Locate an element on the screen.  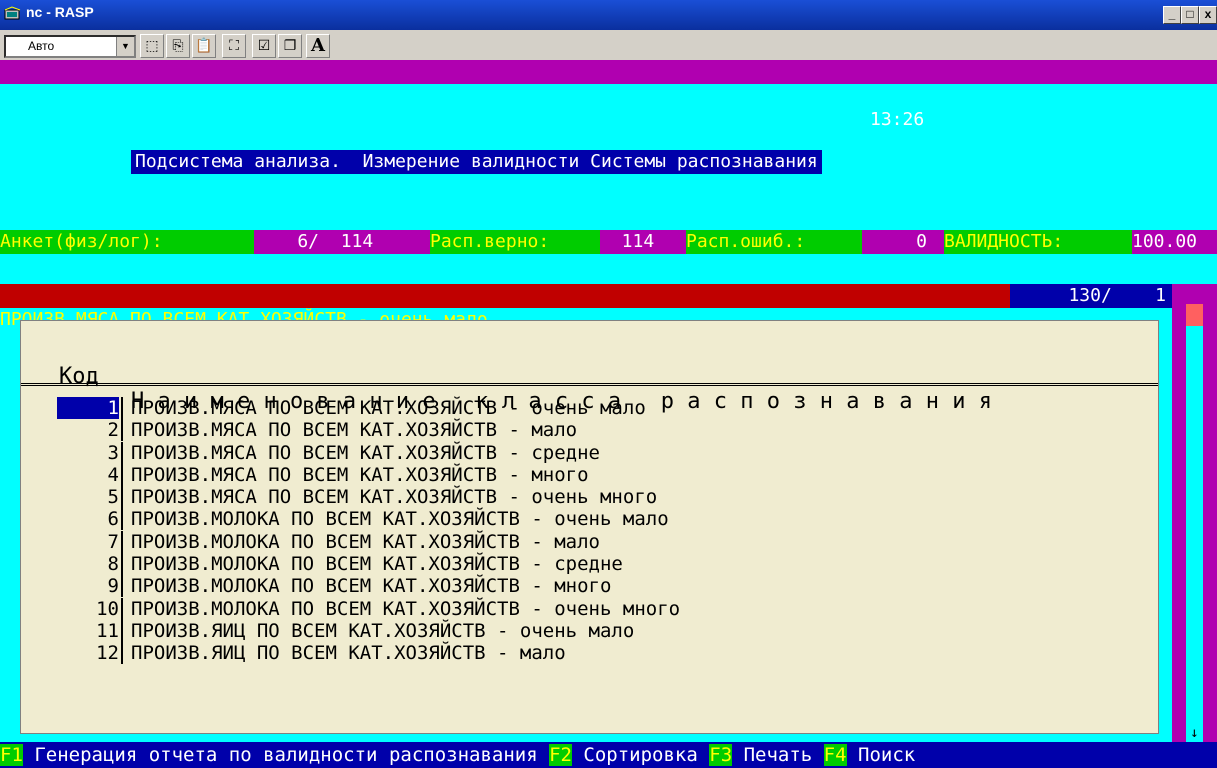
class-code: 7 is located at coordinates (113, 541).